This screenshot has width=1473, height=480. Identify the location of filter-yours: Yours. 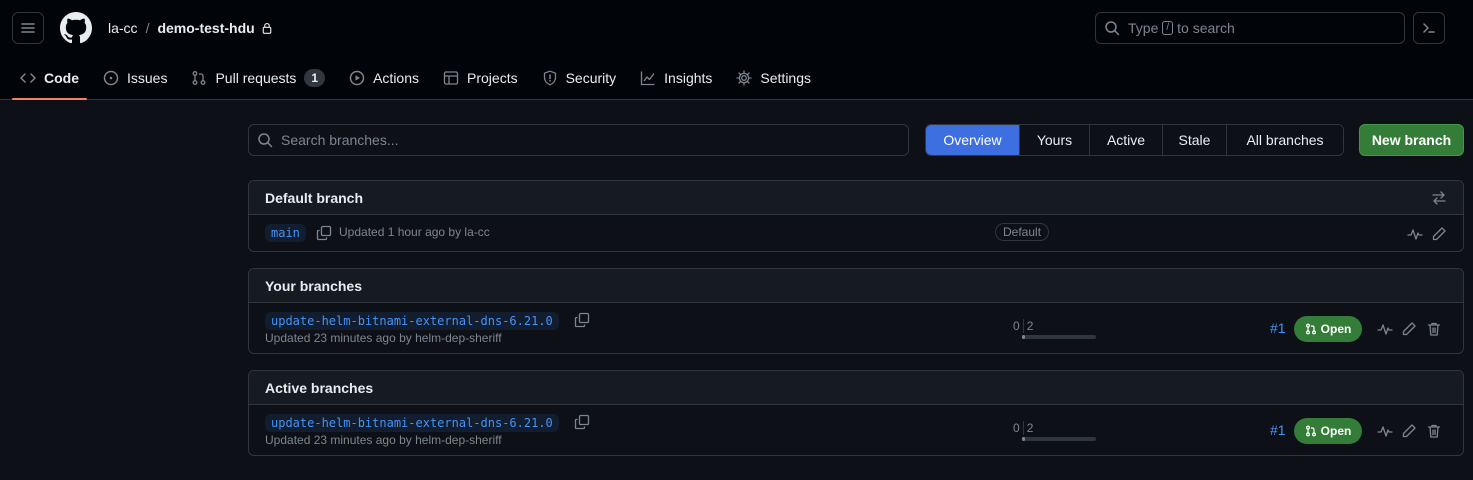
(1055, 140).